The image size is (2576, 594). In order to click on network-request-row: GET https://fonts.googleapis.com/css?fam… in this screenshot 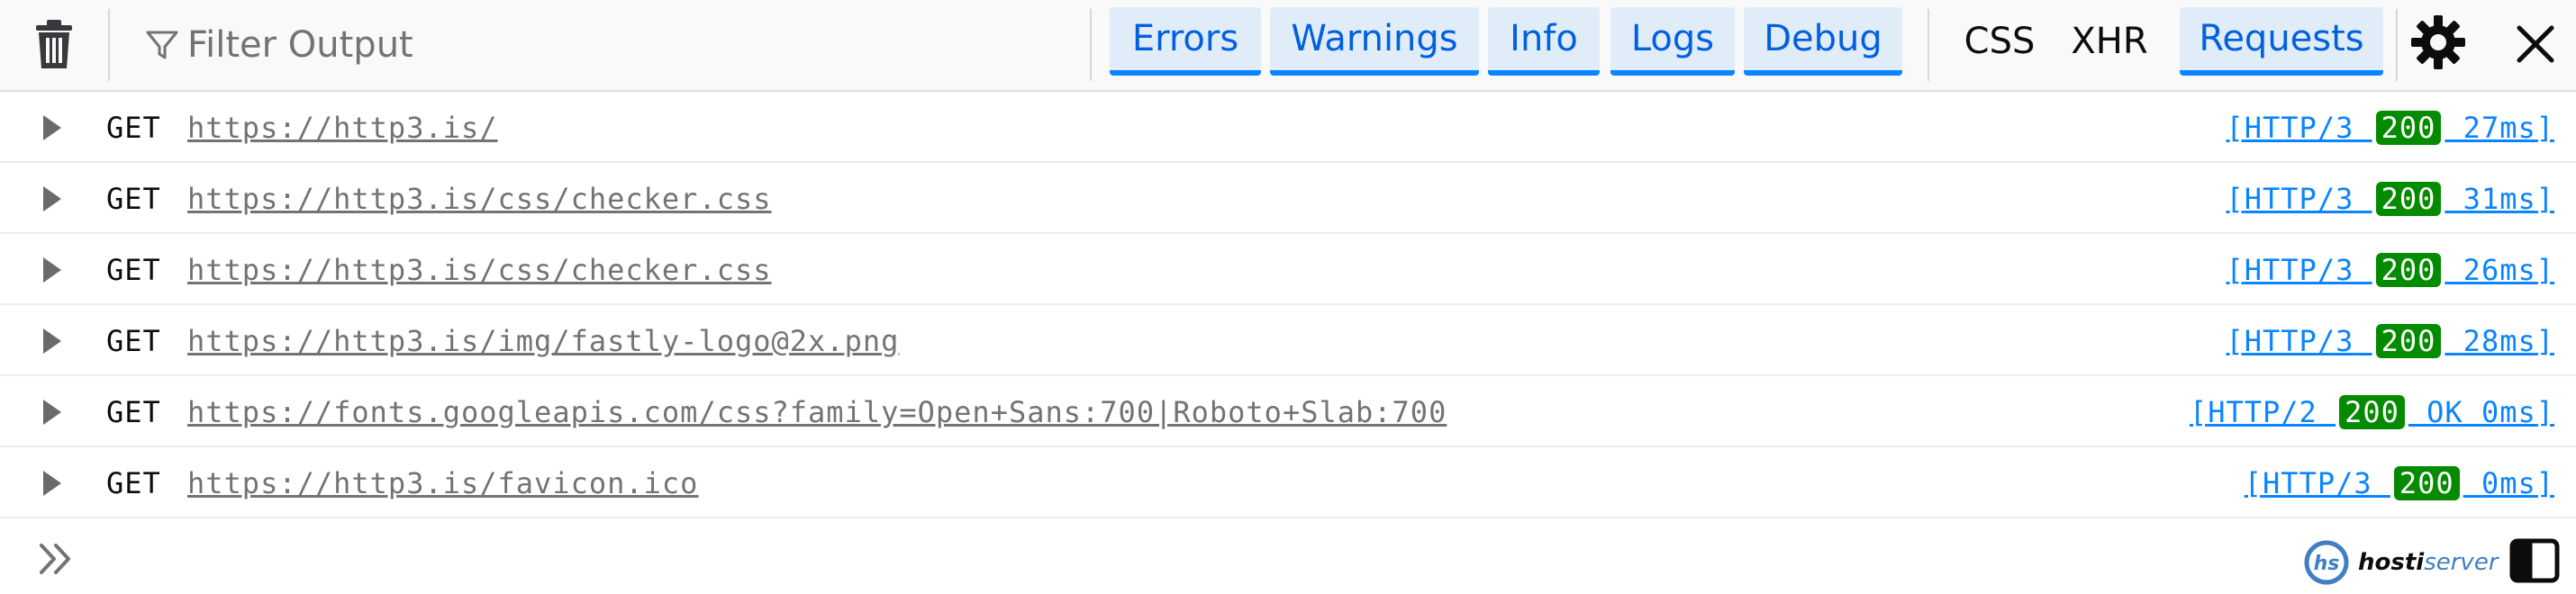, I will do `click(1288, 411)`.